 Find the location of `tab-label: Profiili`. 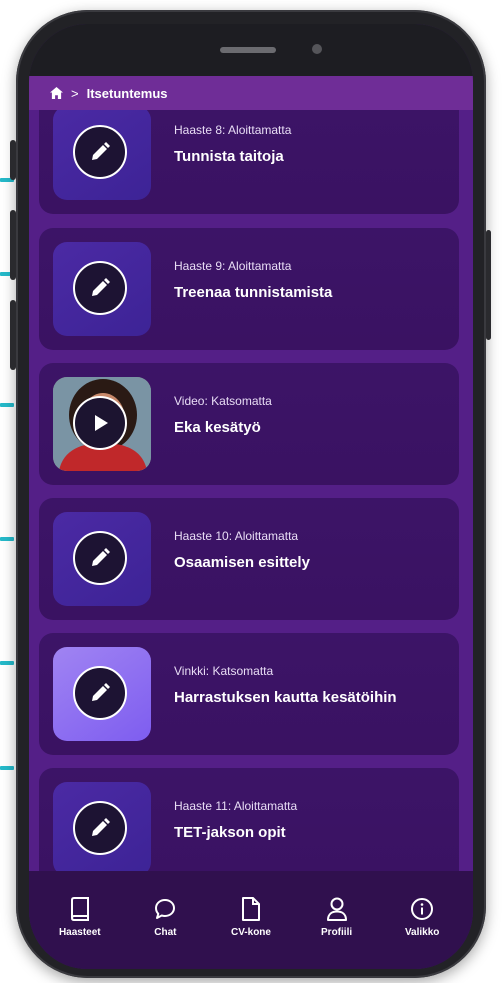

tab-label: Profiili is located at coordinates (337, 932).